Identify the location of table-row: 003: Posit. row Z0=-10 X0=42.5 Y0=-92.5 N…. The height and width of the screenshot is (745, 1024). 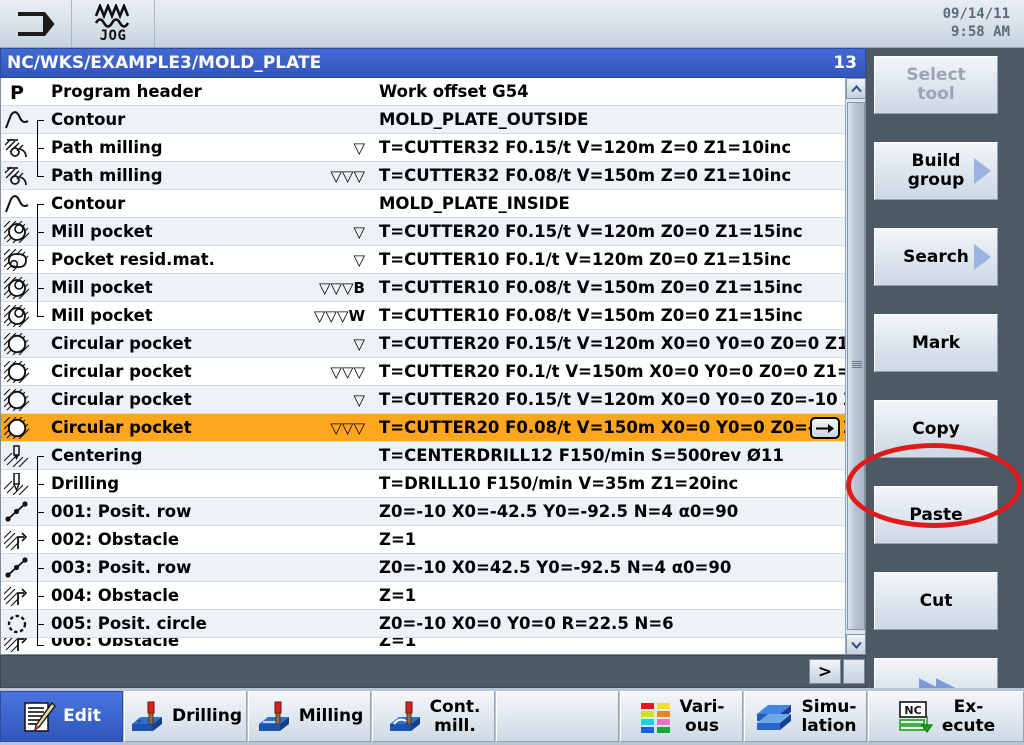
(423, 567).